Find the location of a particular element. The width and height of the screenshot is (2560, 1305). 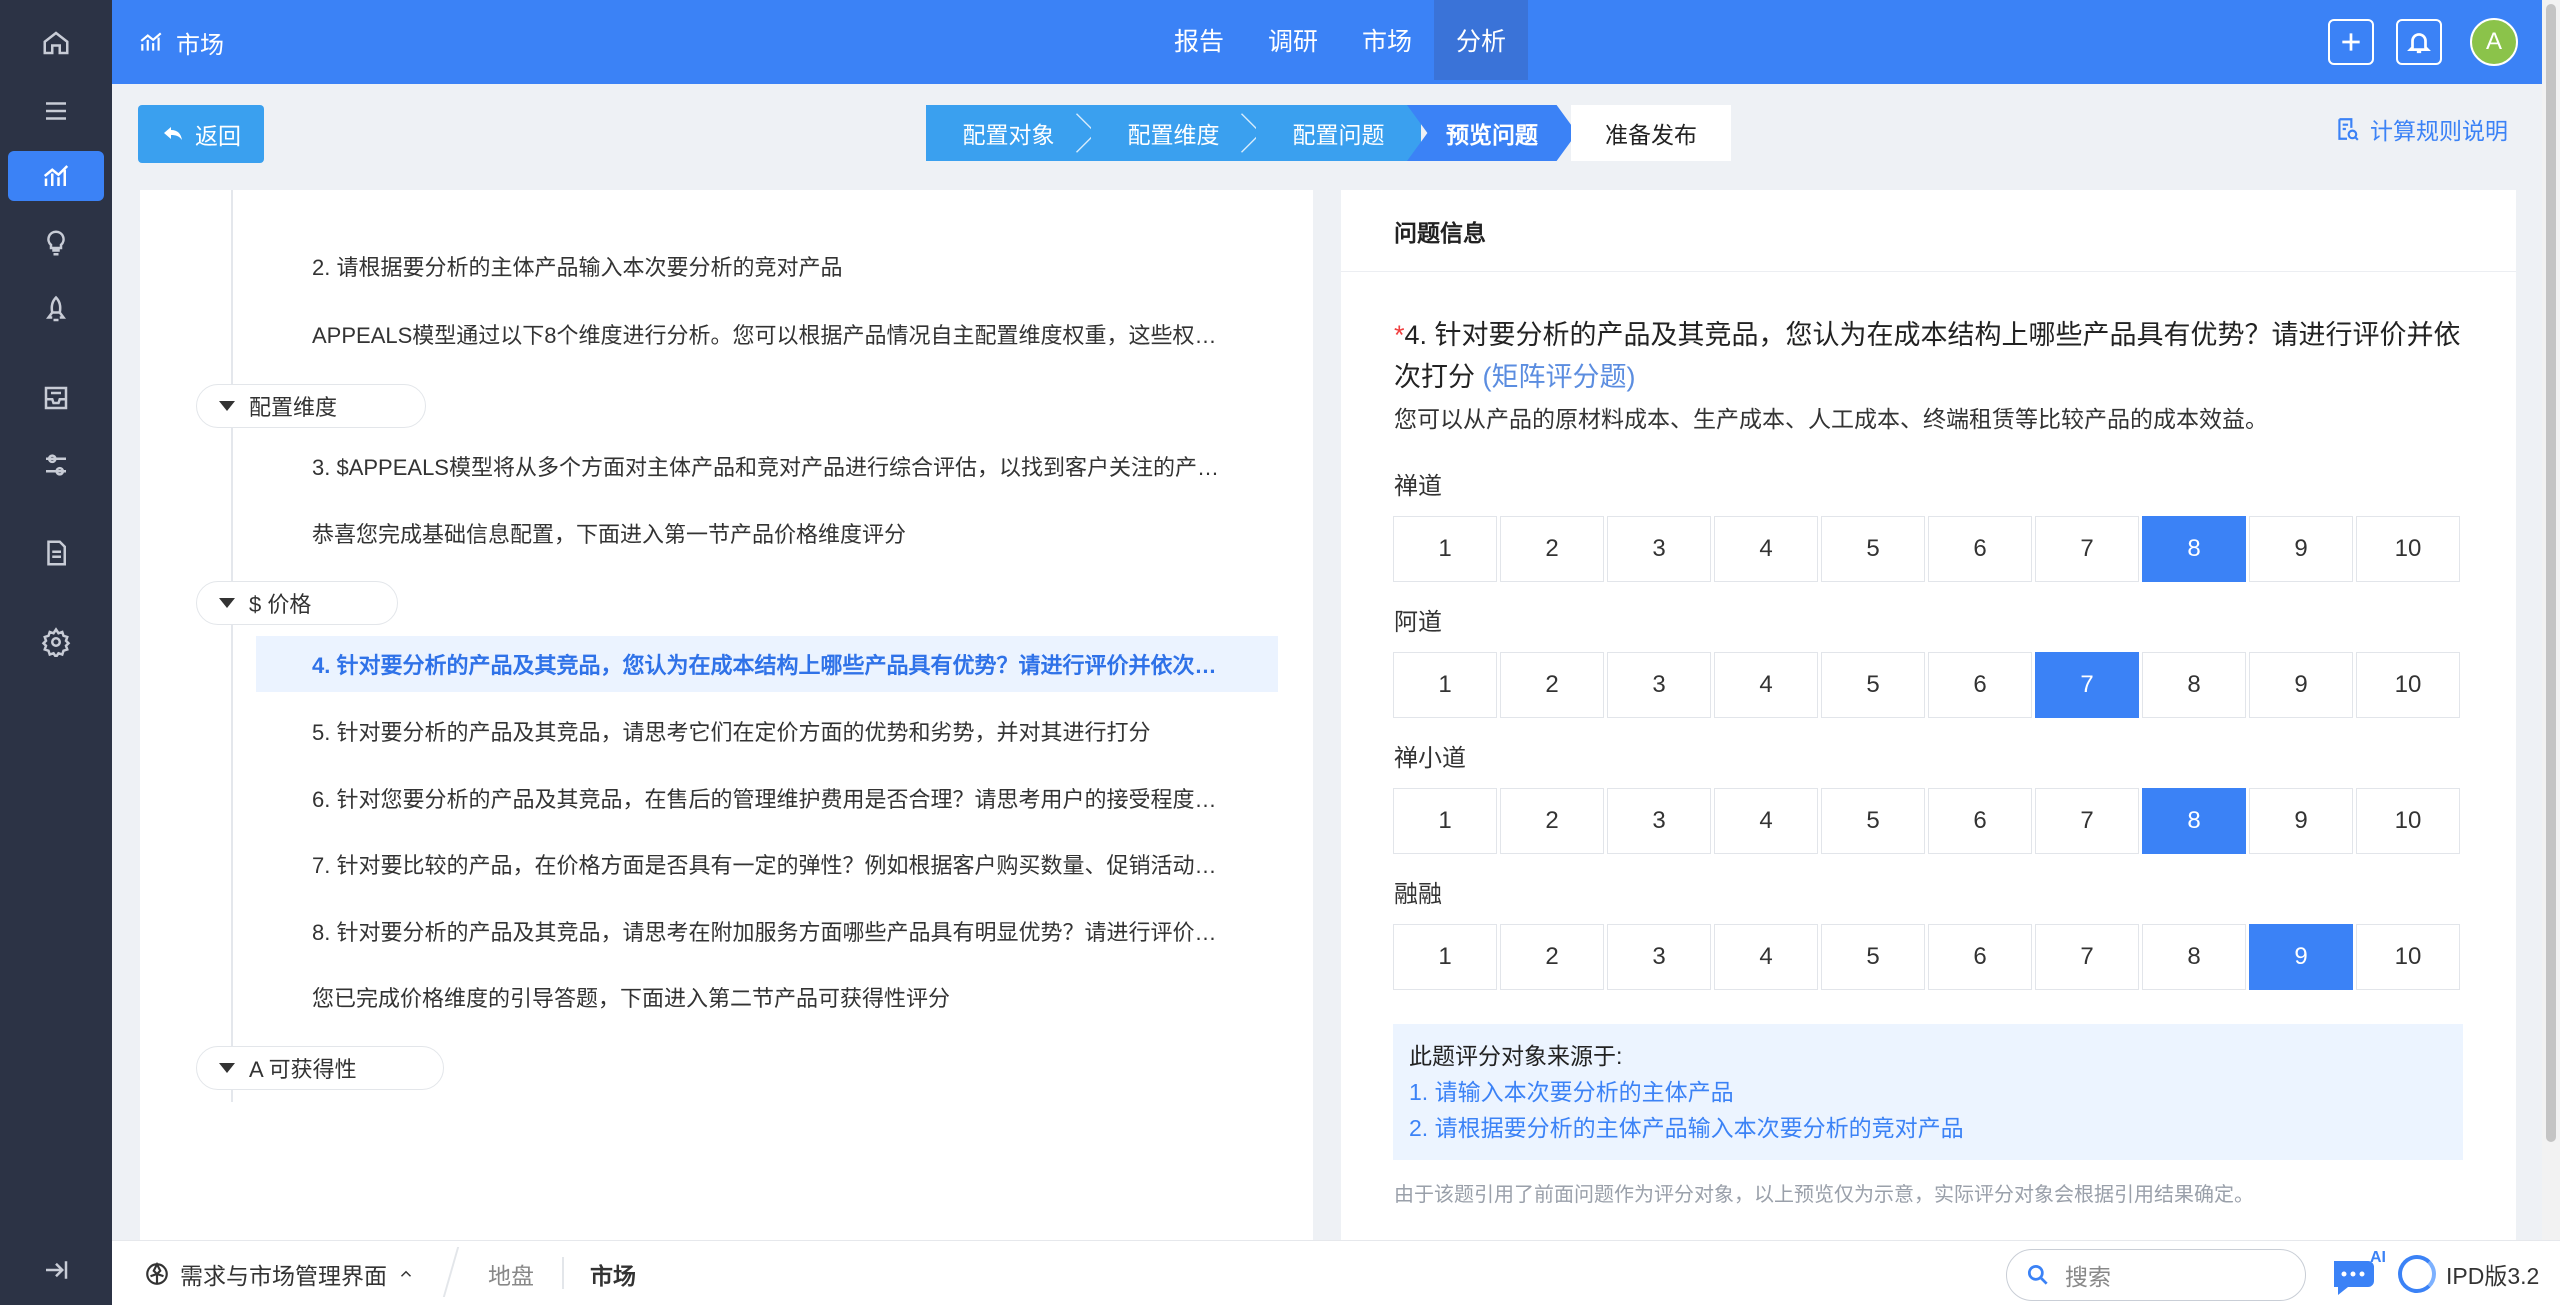

step-label: 预览问题 is located at coordinates (1492, 135).